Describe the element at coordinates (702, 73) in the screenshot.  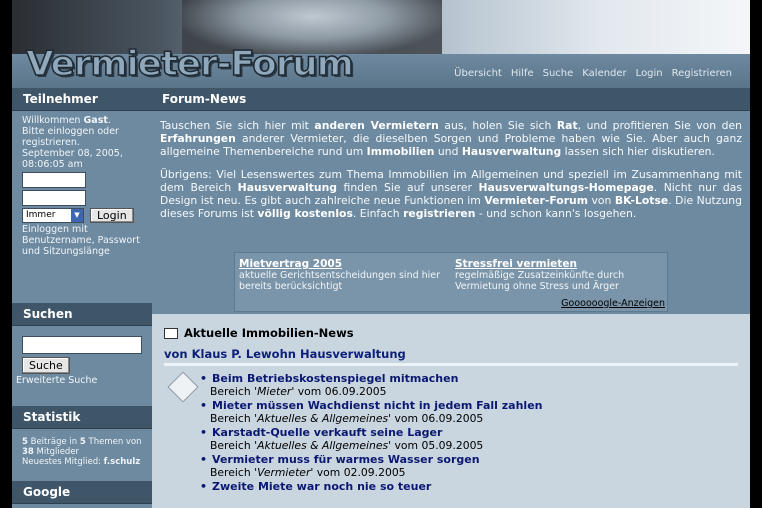
I see `nav-registrieren: Registrieren` at that location.